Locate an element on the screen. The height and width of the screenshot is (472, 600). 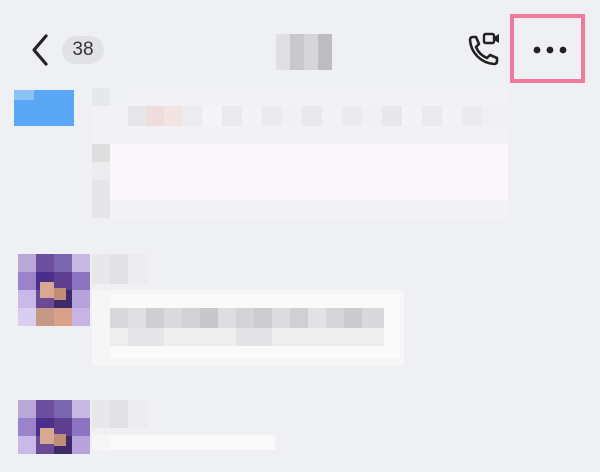
more-options-button is located at coordinates (550, 50).